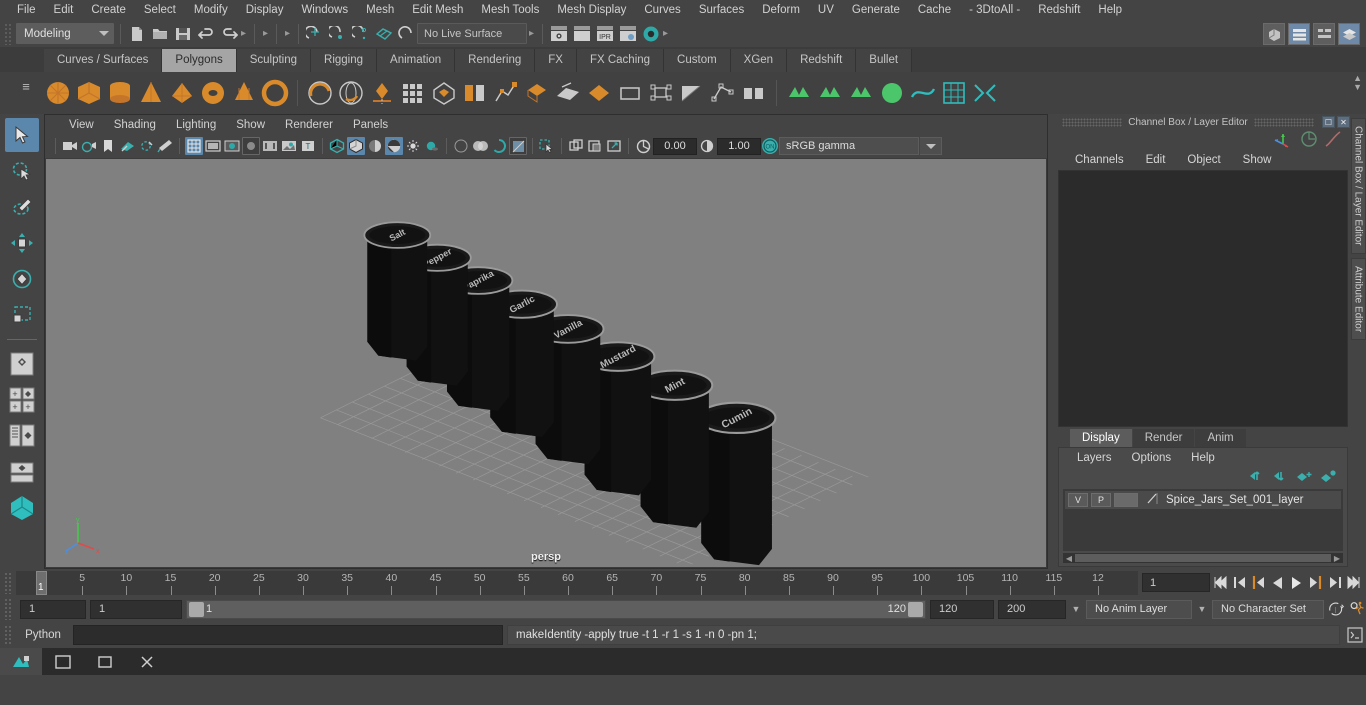 Image resolution: width=1366 pixels, height=705 pixels. What do you see at coordinates (884, 60) in the screenshot?
I see `shelf-tab-bullet: Bullet` at bounding box center [884, 60].